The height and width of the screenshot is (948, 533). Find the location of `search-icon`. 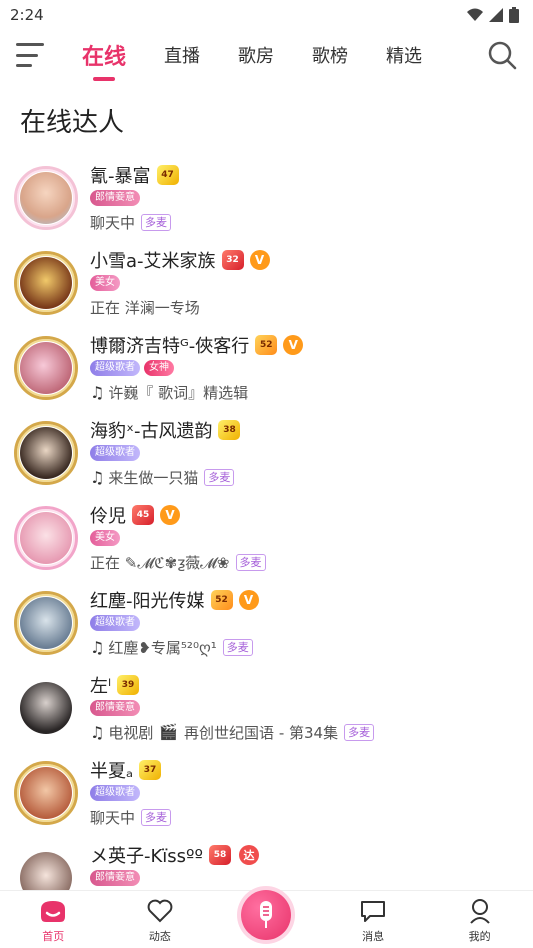

search-icon is located at coordinates (502, 55).